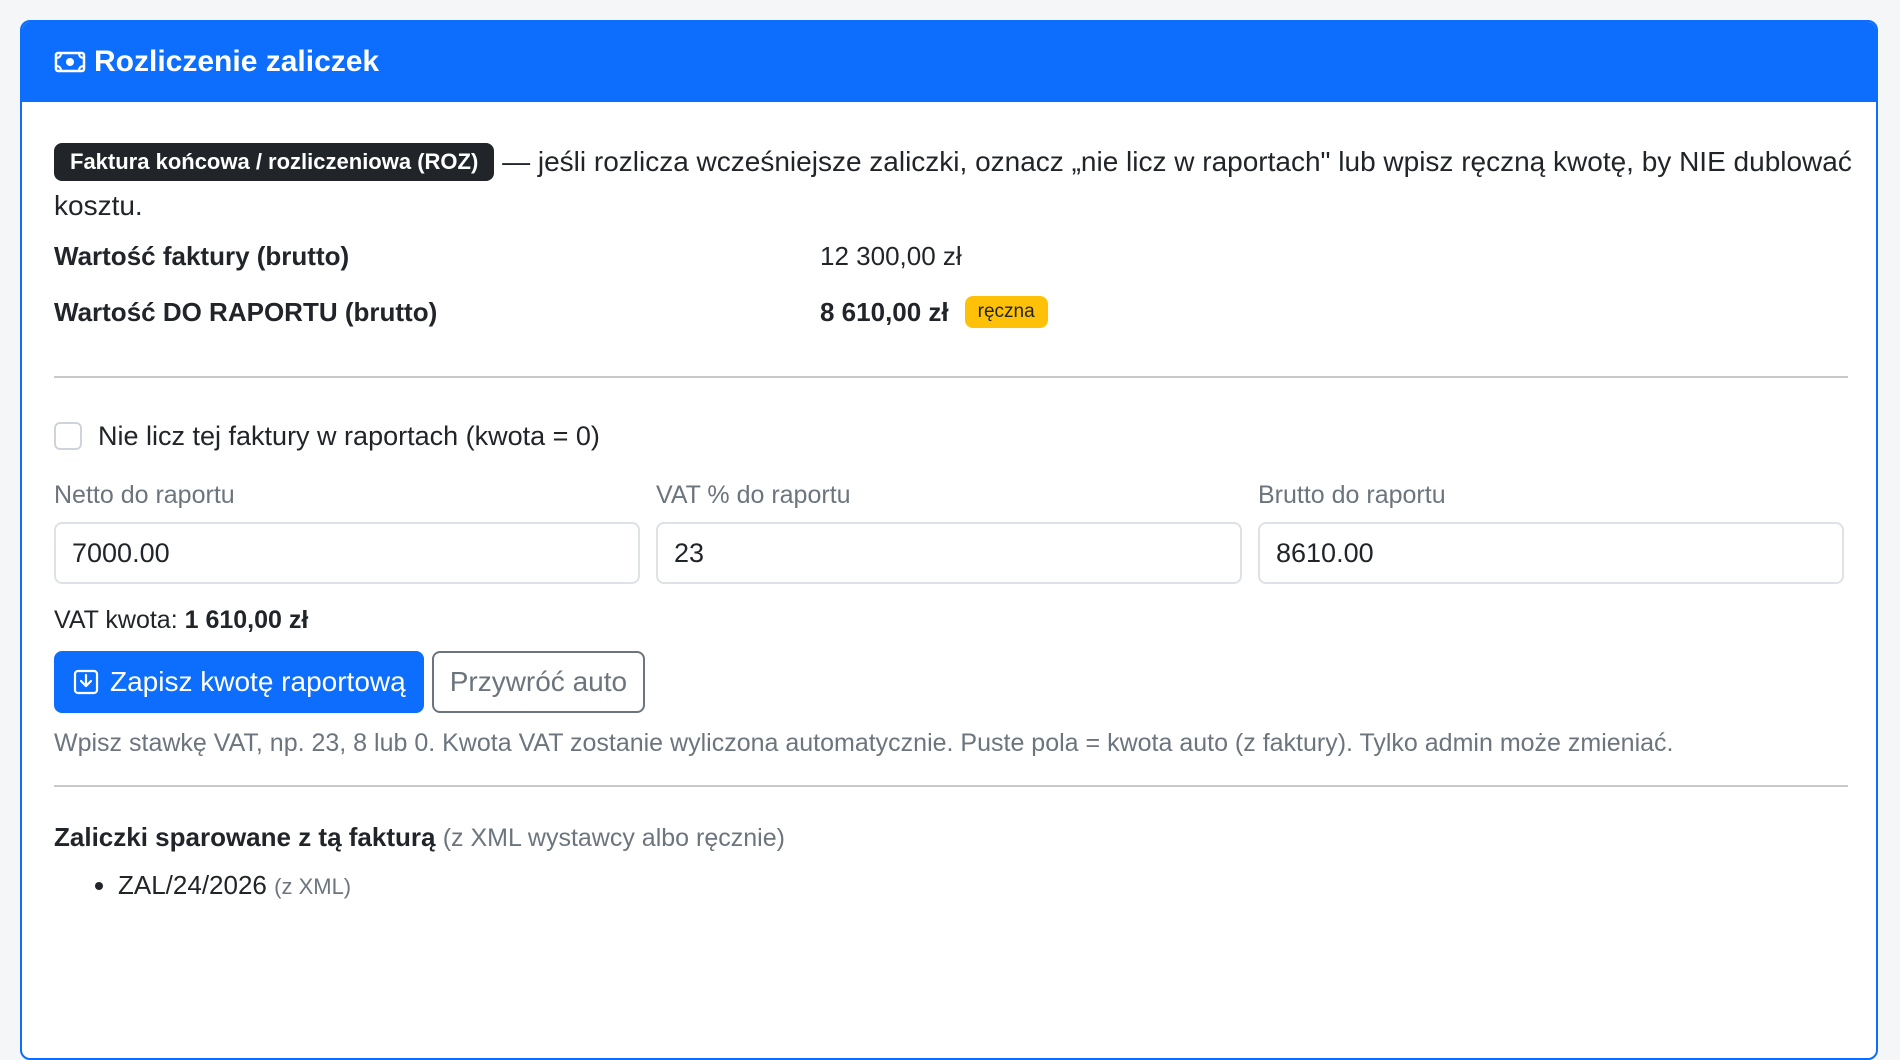 The width and height of the screenshot is (1900, 1060). I want to click on advance-source: (z XML), so click(313, 886).